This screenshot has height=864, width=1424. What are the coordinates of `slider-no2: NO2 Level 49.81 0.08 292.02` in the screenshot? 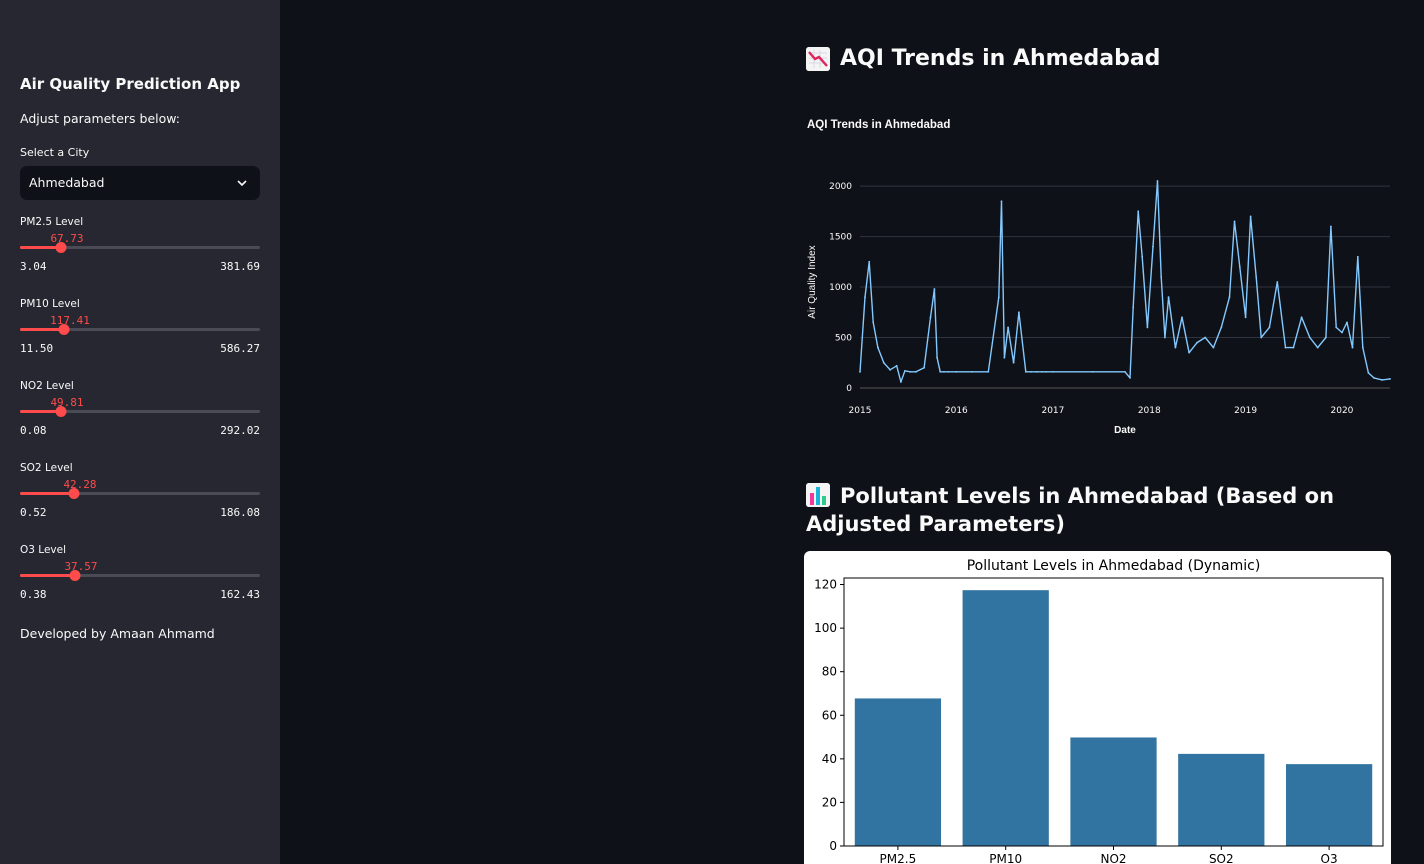 It's located at (140, 415).